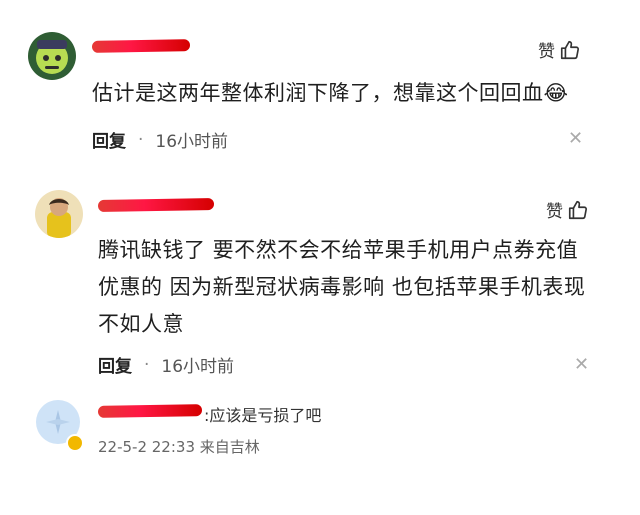 The width and height of the screenshot is (640, 515). I want to click on reply-datetime: 22-5-2 22:33, so click(146, 447).